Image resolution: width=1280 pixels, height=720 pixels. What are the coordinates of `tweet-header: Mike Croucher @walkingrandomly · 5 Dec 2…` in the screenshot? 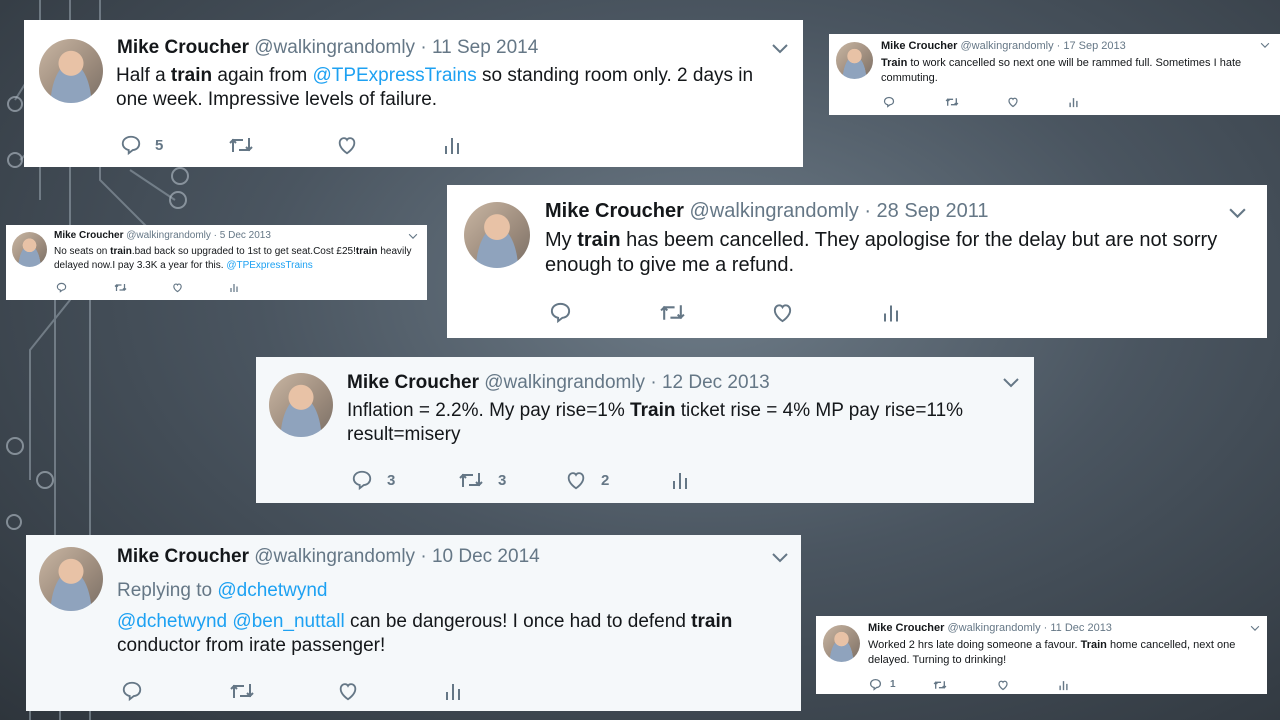 It's located at (162, 235).